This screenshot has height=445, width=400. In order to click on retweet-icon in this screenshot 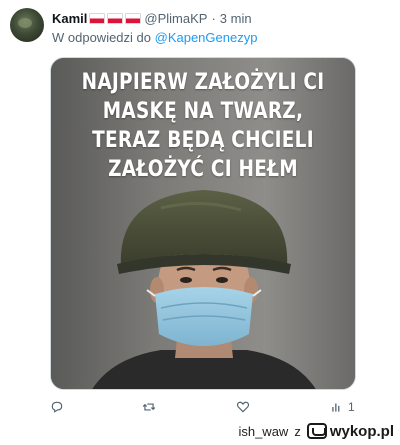, I will do `click(149, 407)`.